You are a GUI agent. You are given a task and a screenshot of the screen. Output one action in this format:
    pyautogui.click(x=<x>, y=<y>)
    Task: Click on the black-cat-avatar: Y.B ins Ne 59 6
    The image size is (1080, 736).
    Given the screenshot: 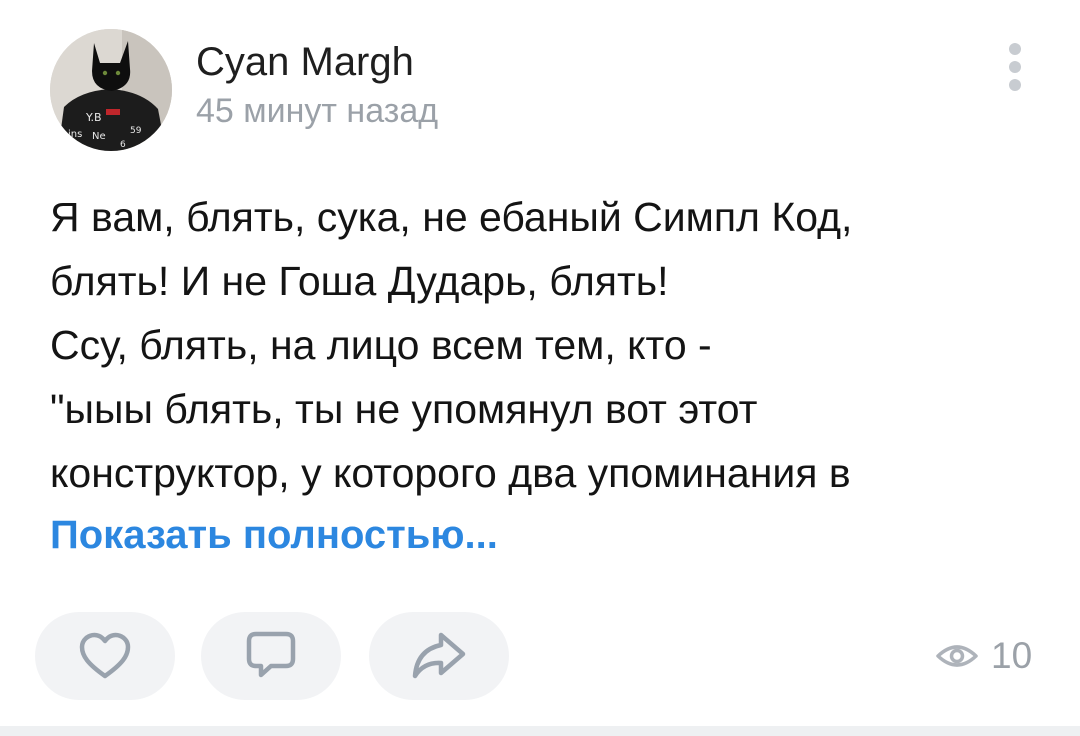 What is the action you would take?
    pyautogui.click(x=111, y=90)
    